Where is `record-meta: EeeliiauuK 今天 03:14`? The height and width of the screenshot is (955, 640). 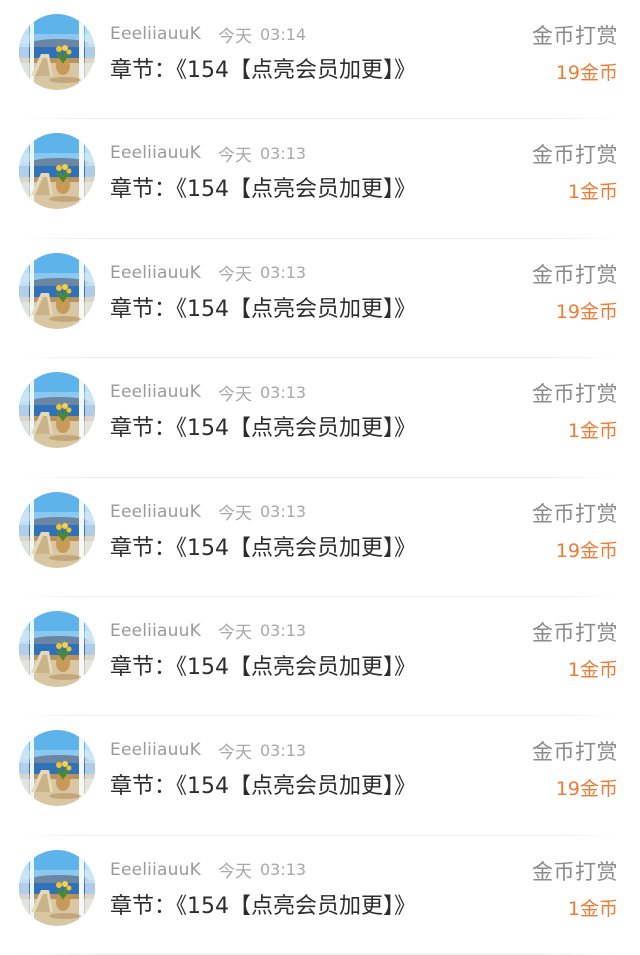 record-meta: EeeliiauuK 今天 03:14 is located at coordinates (208, 34).